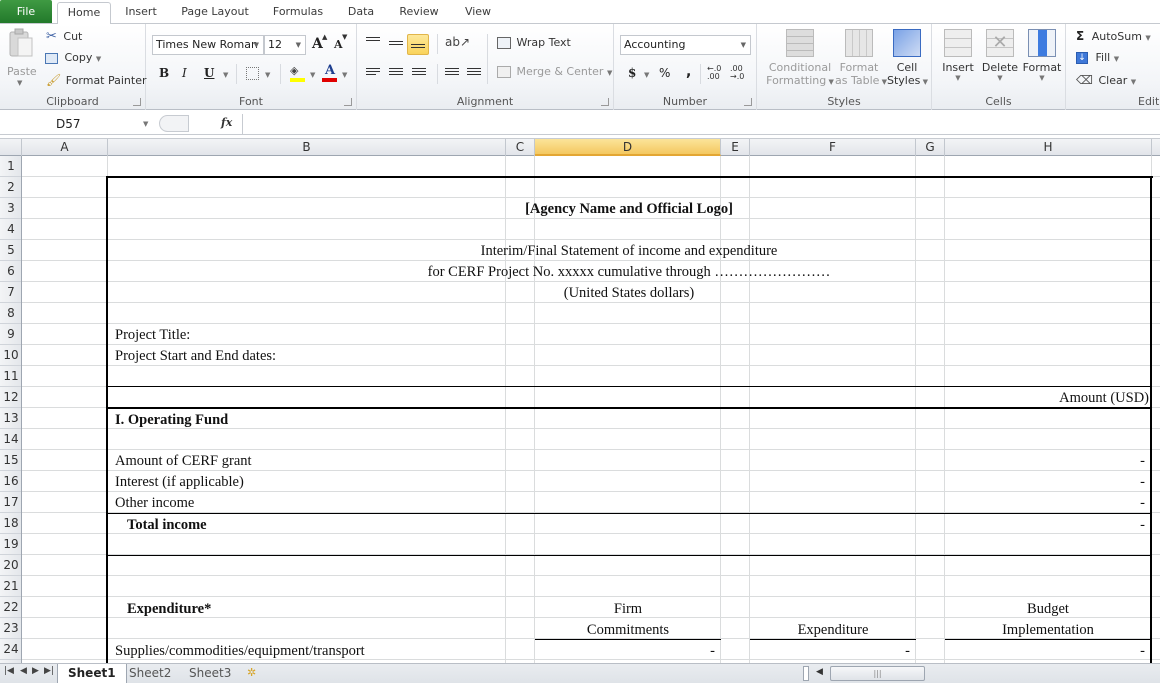 The width and height of the screenshot is (1160, 683). What do you see at coordinates (96, 80) in the screenshot?
I see `format-painter-button: 🖌 Format Painter` at bounding box center [96, 80].